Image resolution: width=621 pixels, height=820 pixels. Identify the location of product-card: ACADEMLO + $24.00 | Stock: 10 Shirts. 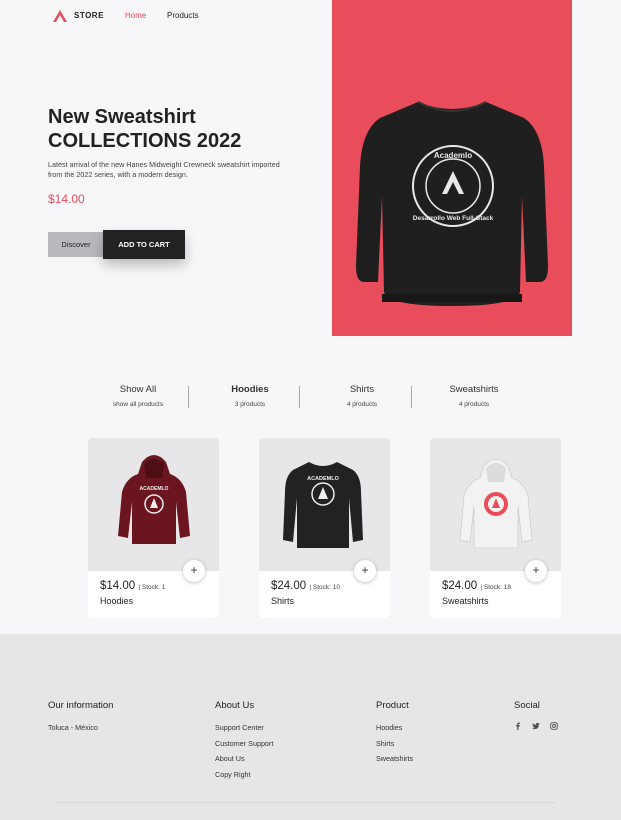
(324, 528).